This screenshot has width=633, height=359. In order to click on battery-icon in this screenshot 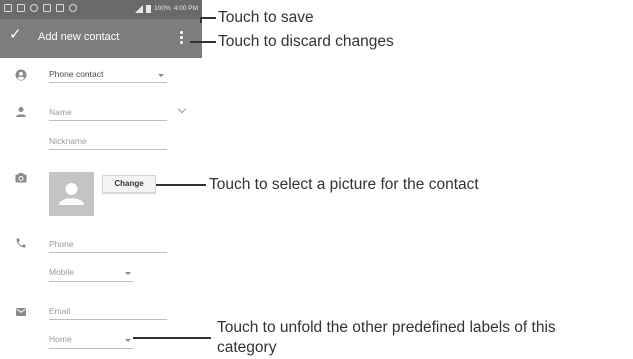, I will do `click(149, 9)`.